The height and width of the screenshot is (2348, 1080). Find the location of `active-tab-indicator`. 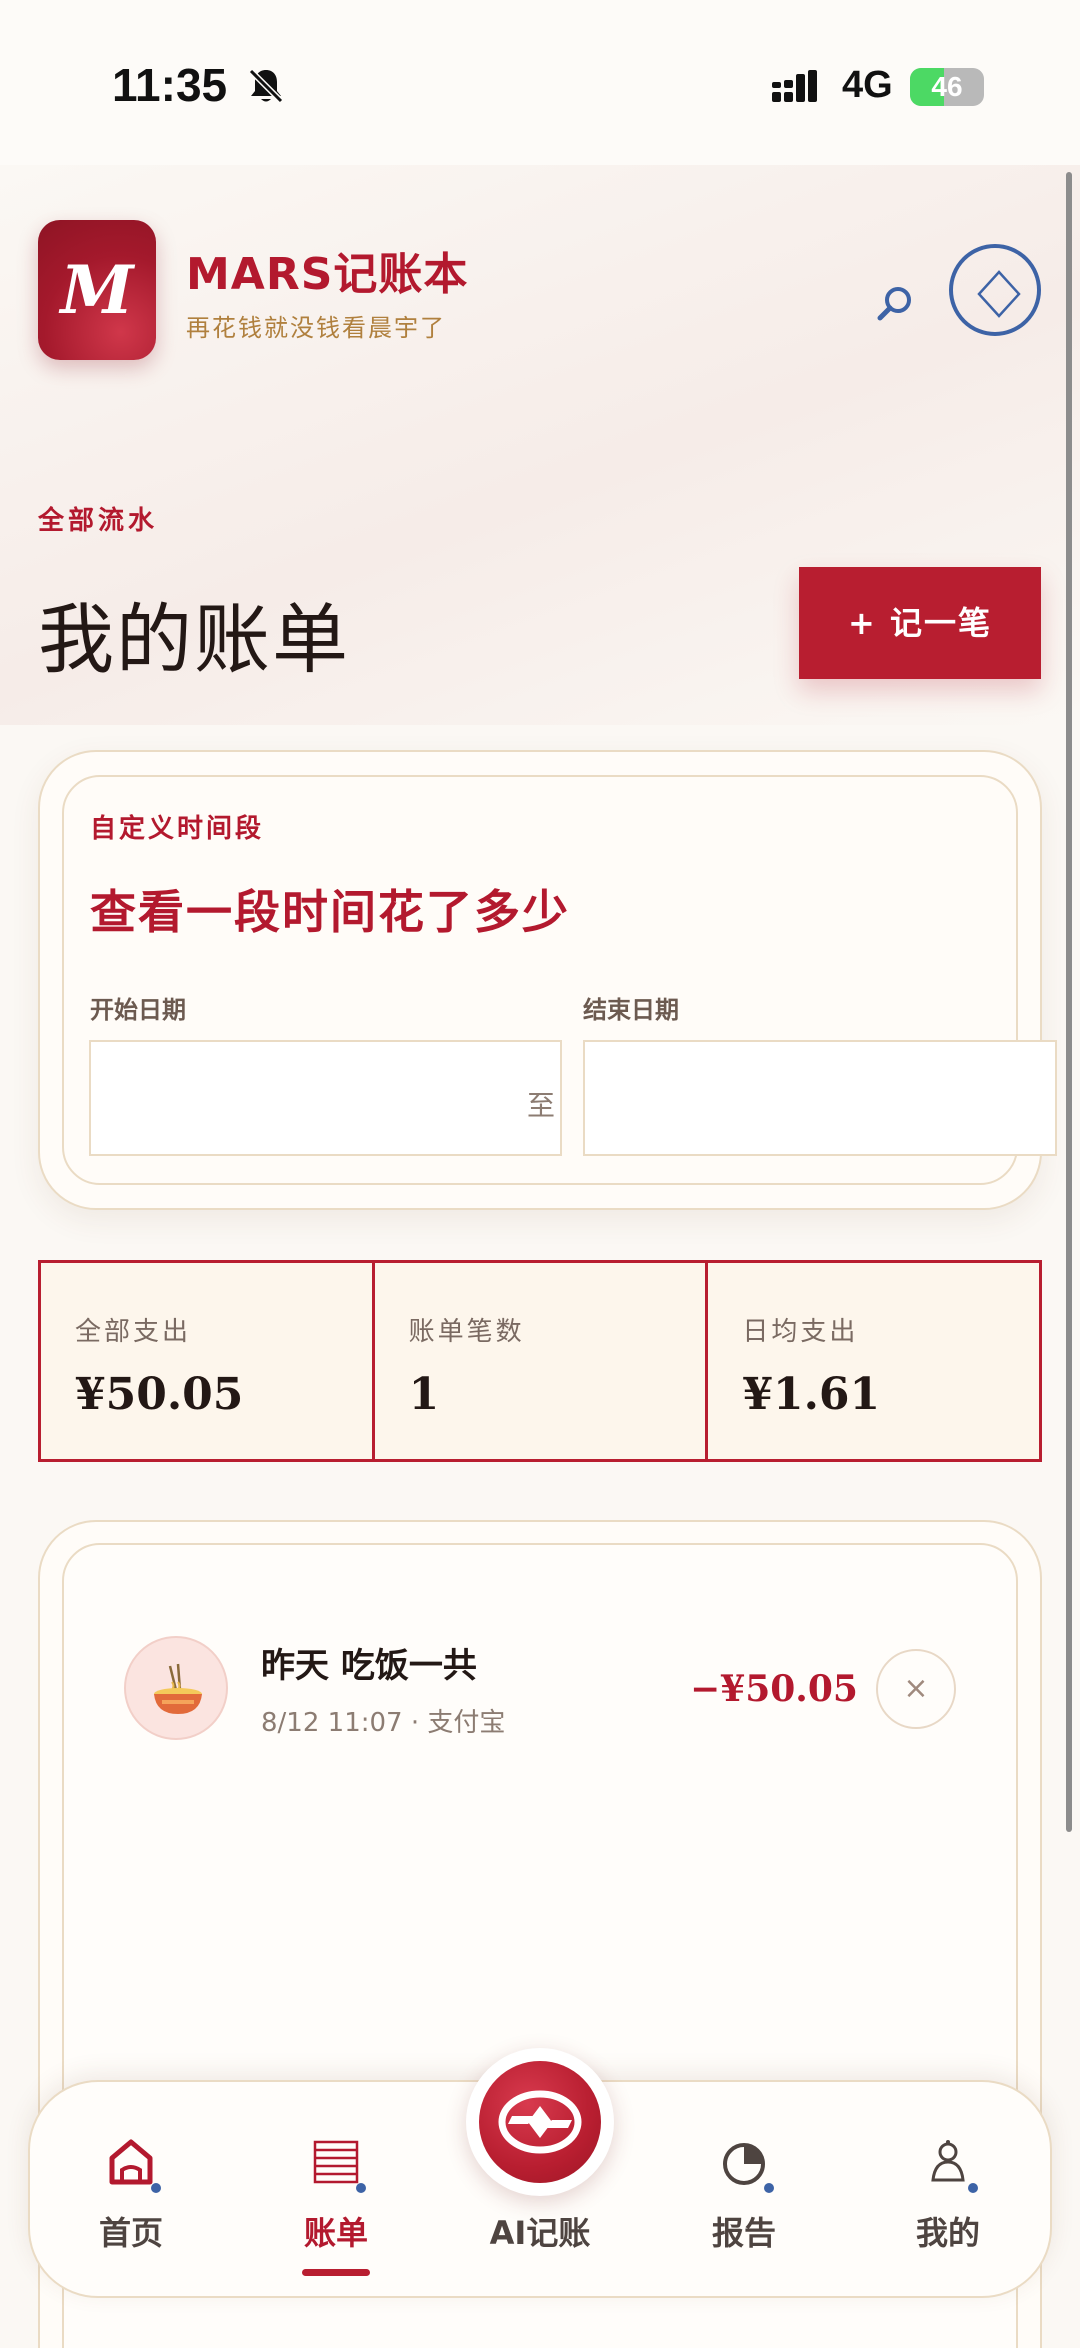

active-tab-indicator is located at coordinates (336, 2272).